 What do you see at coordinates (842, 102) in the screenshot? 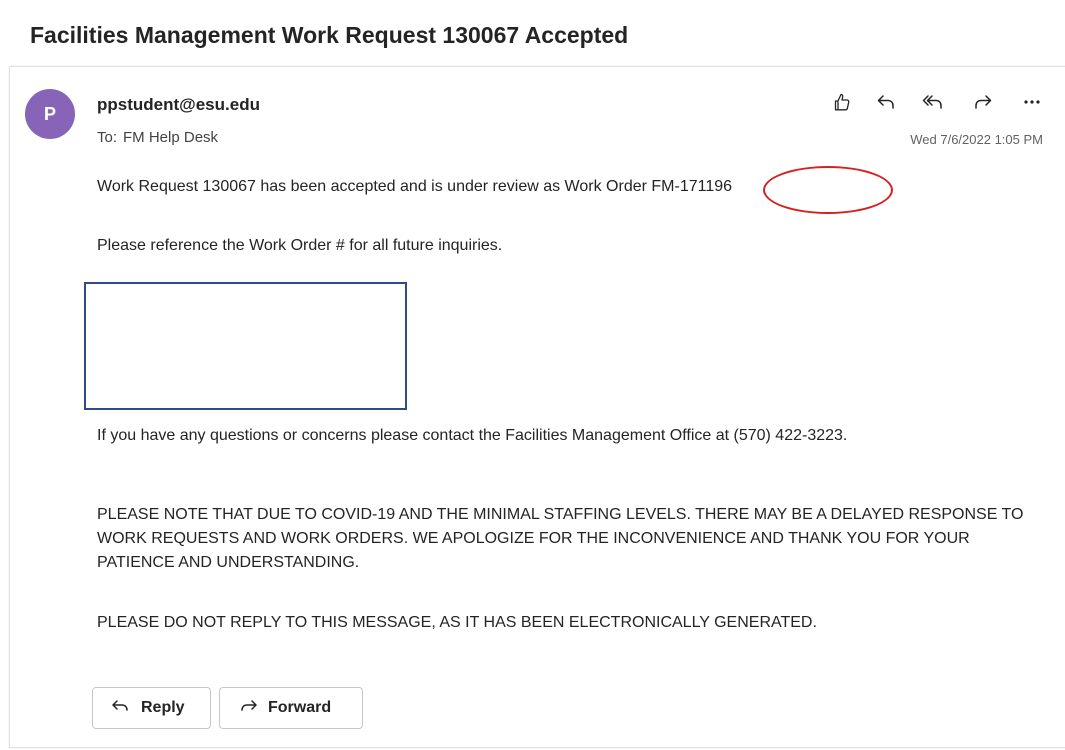
I see `like-icon` at bounding box center [842, 102].